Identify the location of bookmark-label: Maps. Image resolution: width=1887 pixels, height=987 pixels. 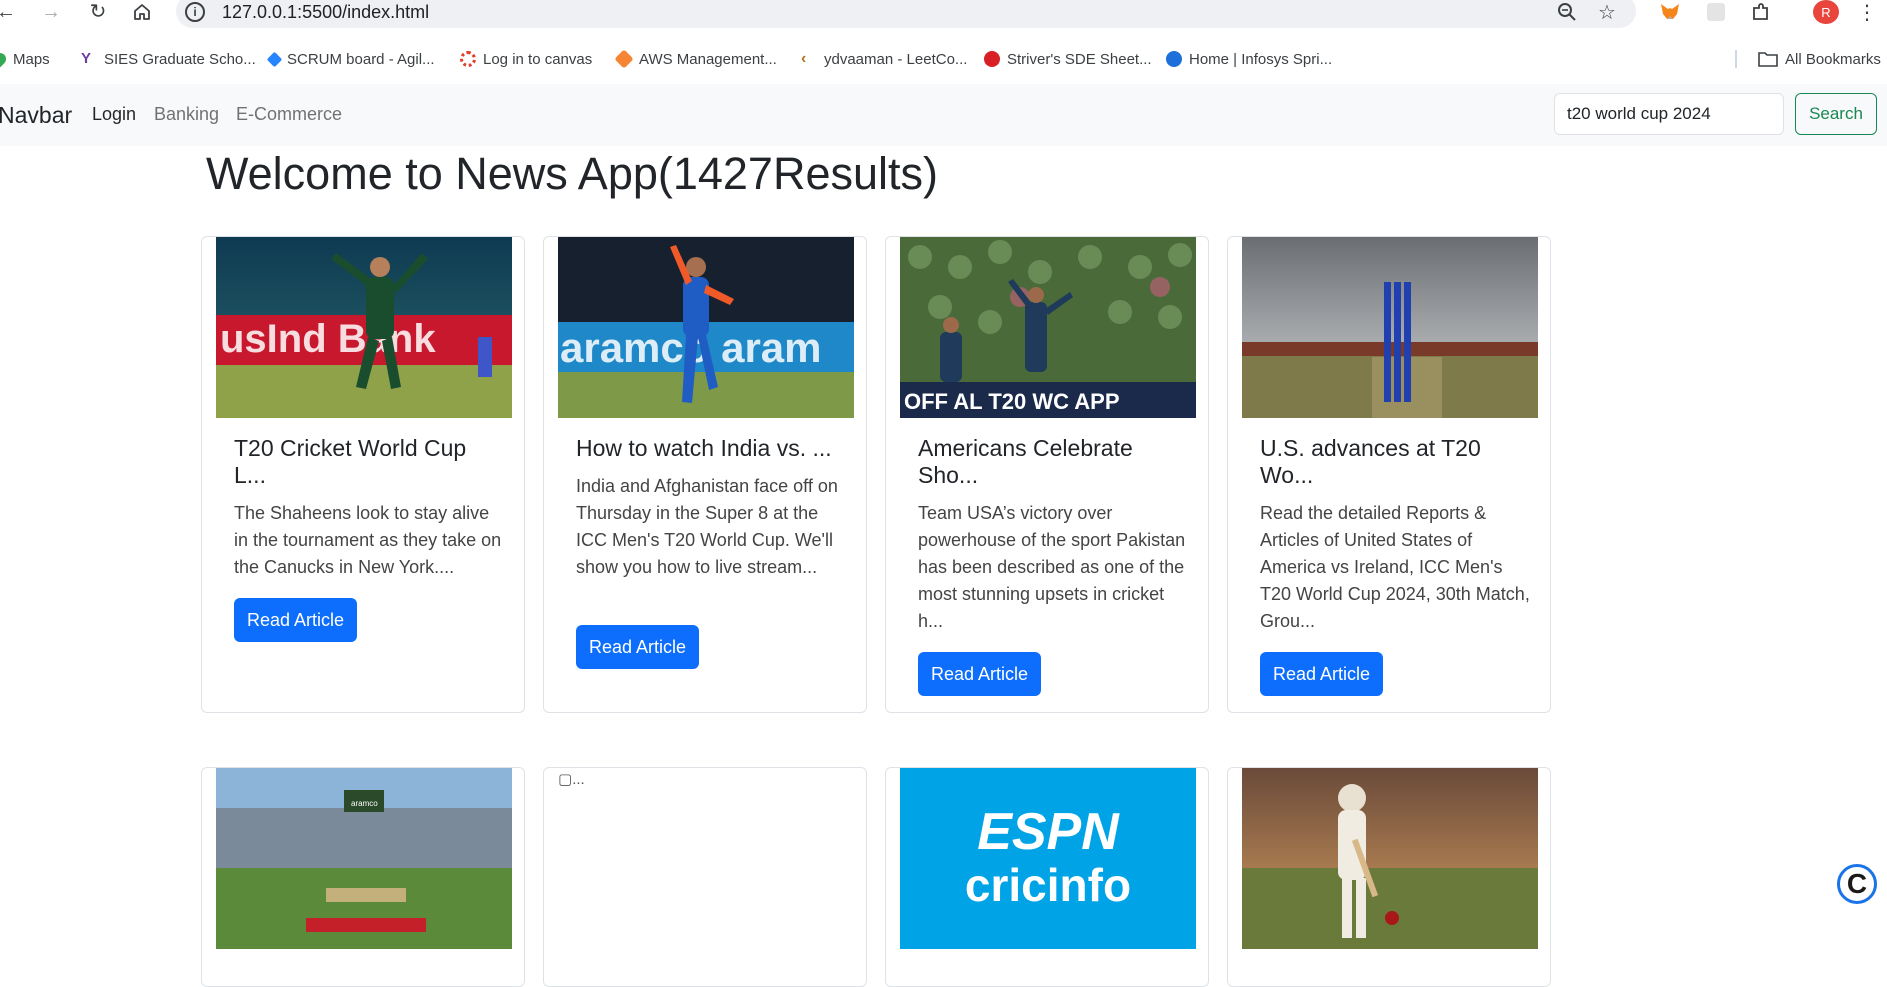
(31, 59).